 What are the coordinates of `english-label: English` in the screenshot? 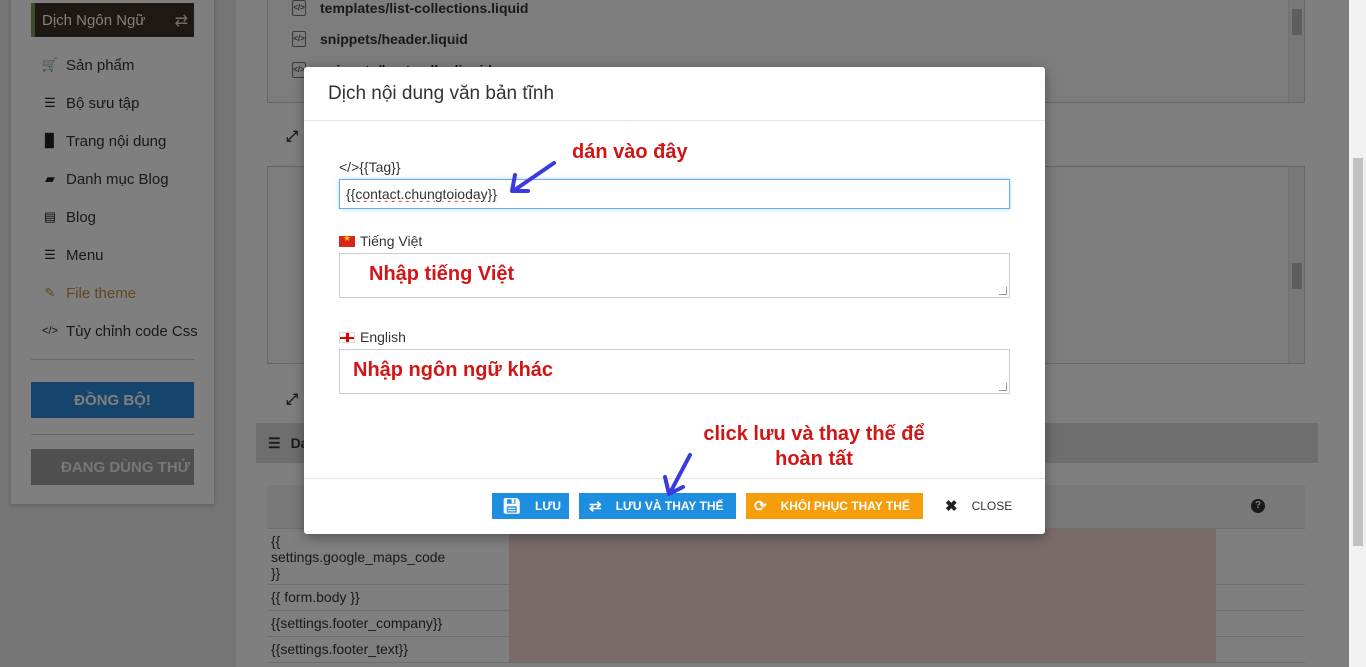 It's located at (372, 337).